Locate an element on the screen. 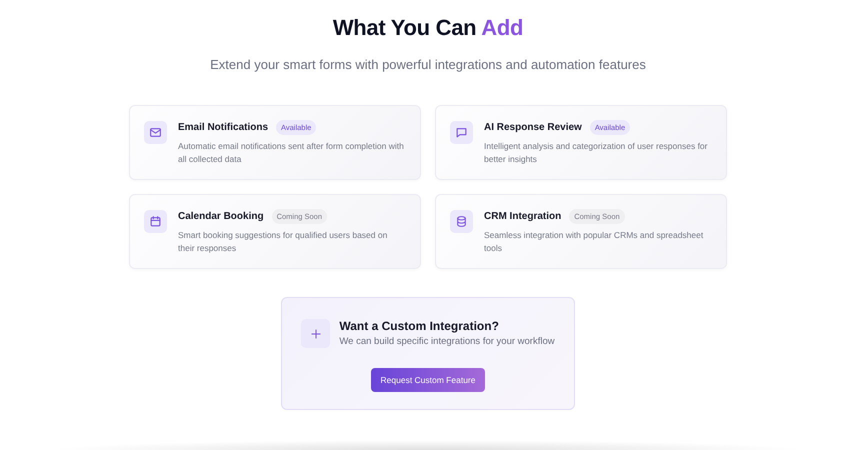  envelope-icon is located at coordinates (155, 132).